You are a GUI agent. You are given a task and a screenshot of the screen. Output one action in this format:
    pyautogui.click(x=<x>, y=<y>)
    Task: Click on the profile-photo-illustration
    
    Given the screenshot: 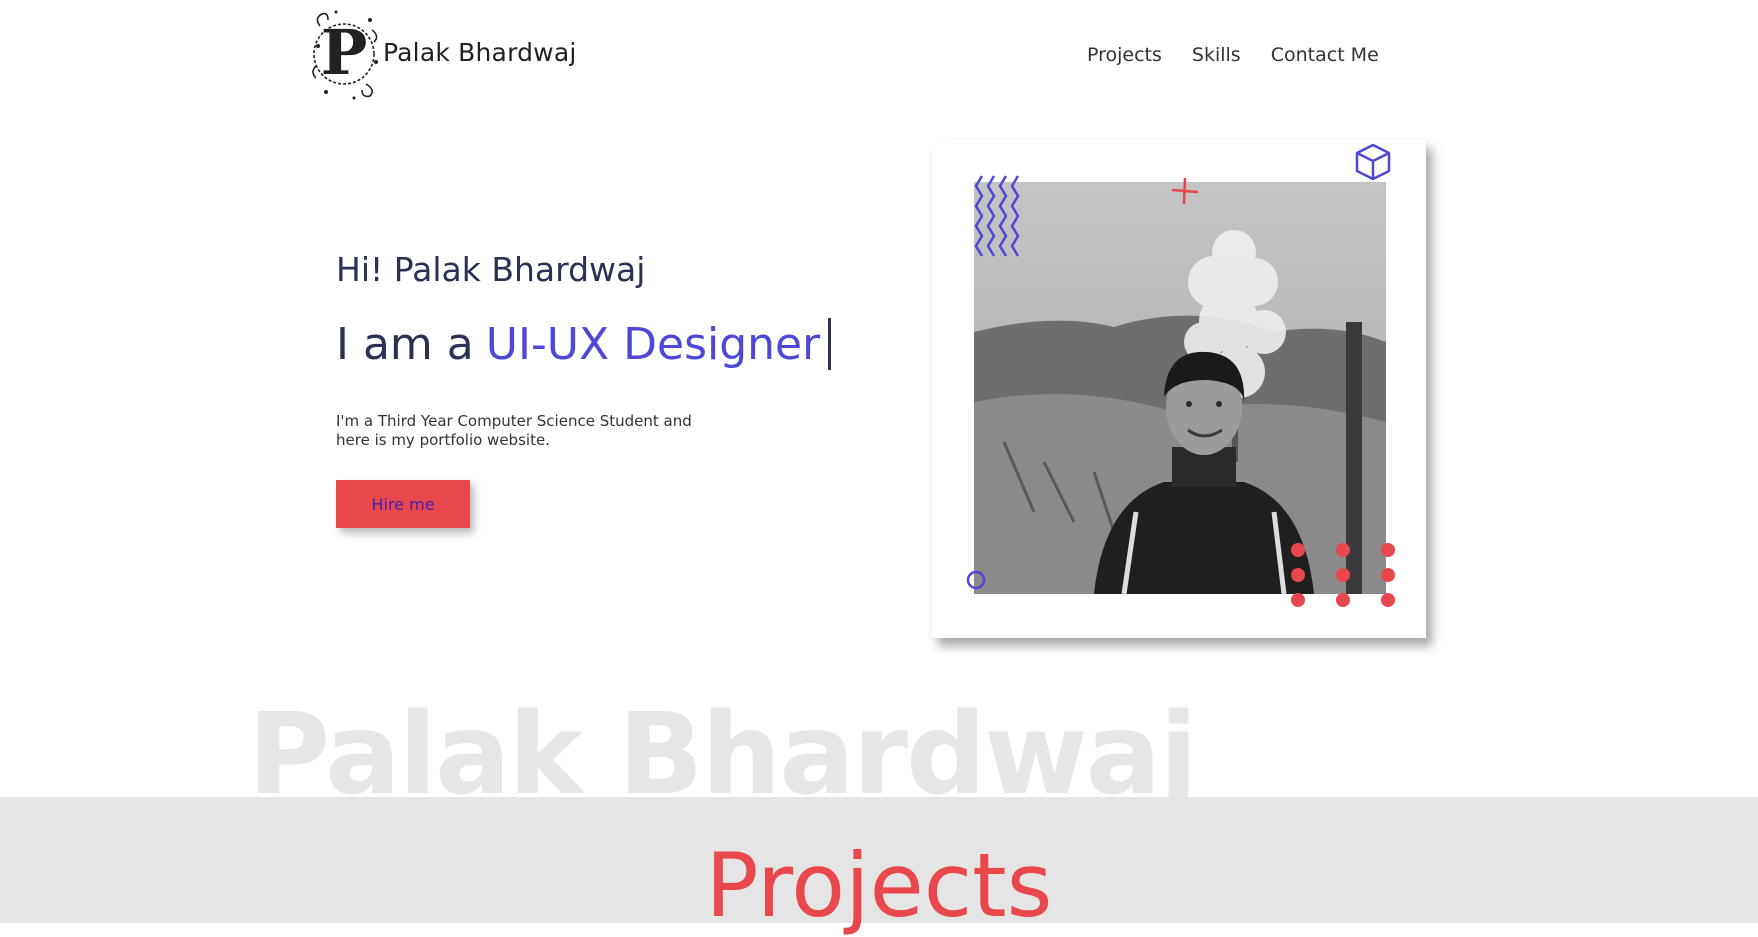 What is the action you would take?
    pyautogui.click(x=1180, y=388)
    